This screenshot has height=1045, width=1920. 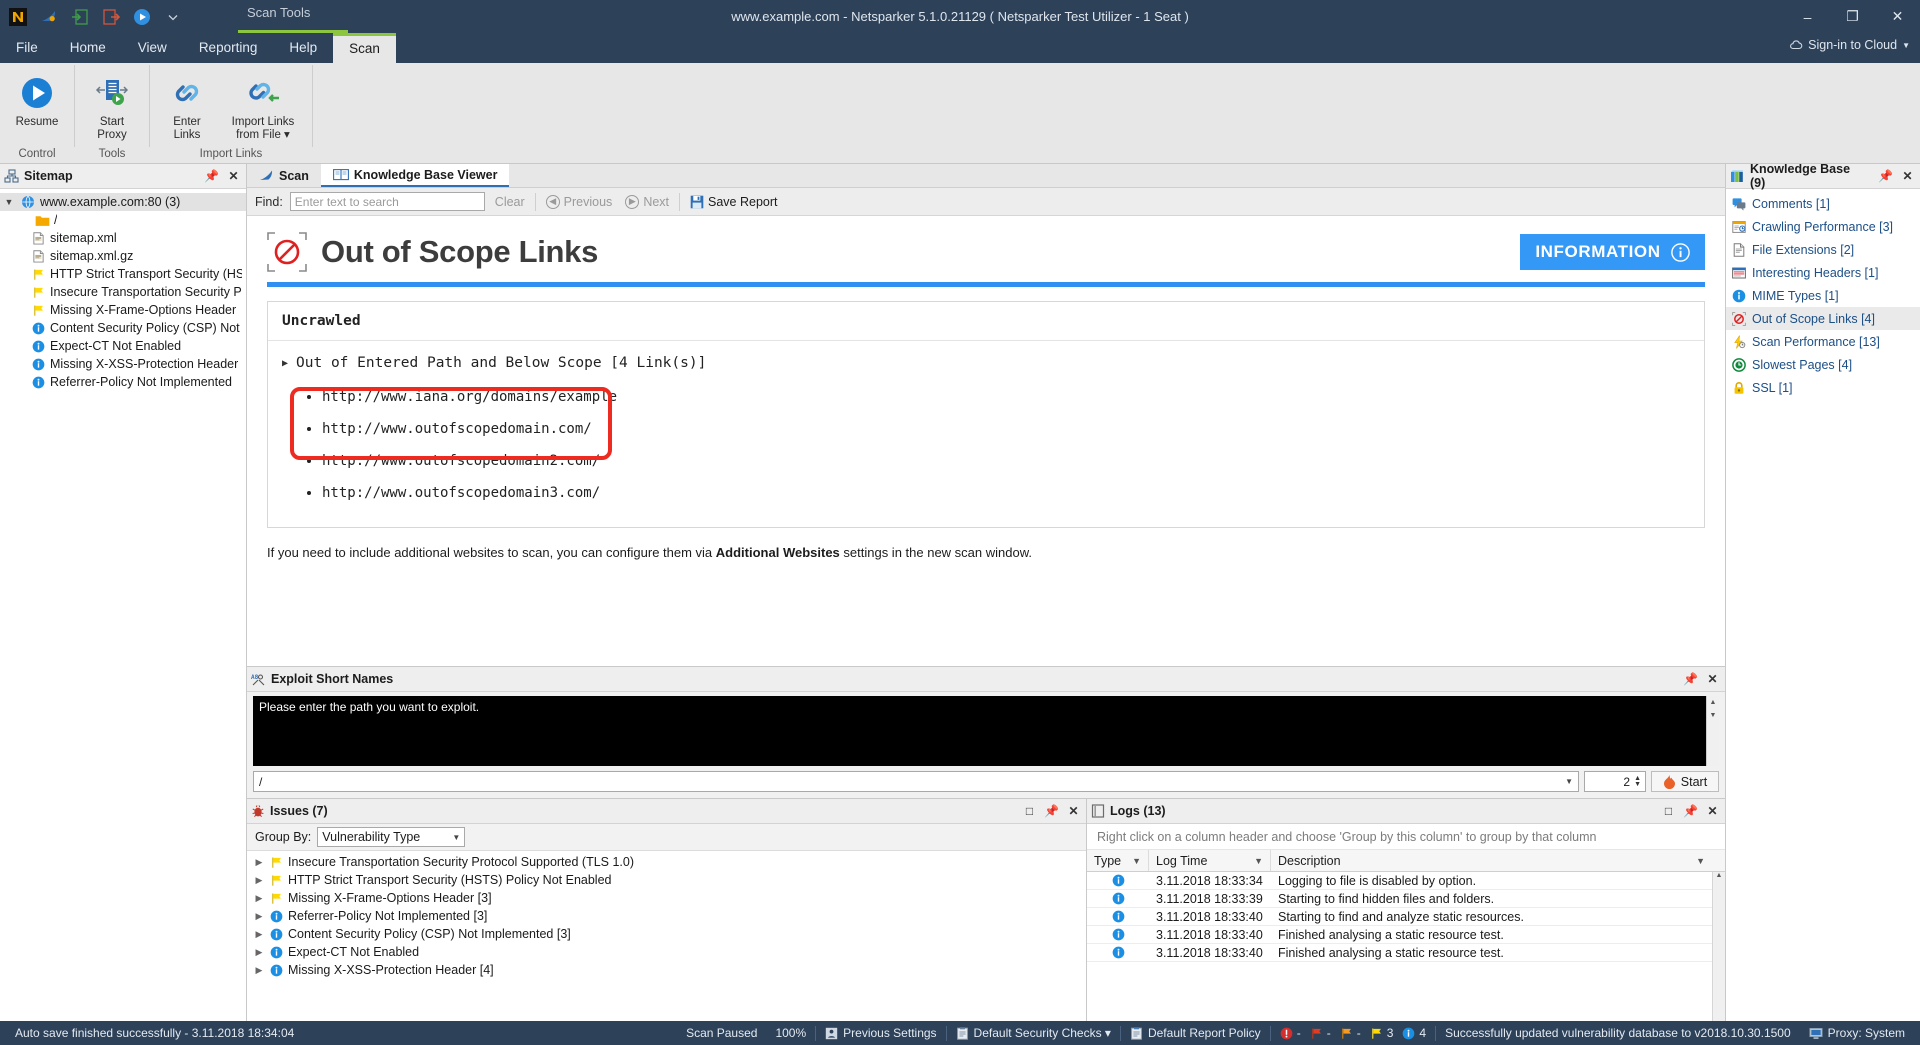 I want to click on sitemap-node: Missing X-Frame-Options Header, so click(x=123, y=310).